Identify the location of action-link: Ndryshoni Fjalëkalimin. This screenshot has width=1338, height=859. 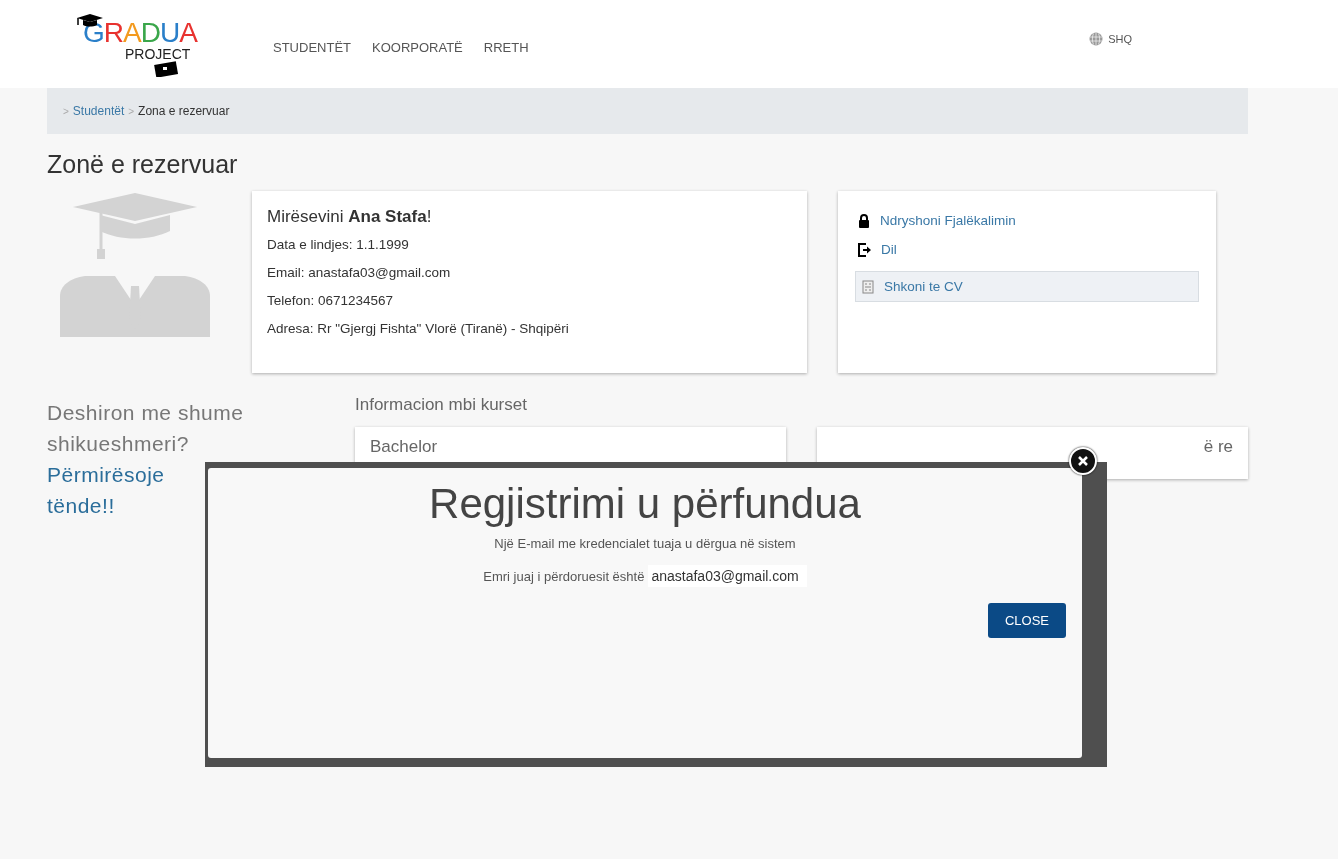
(1028, 220).